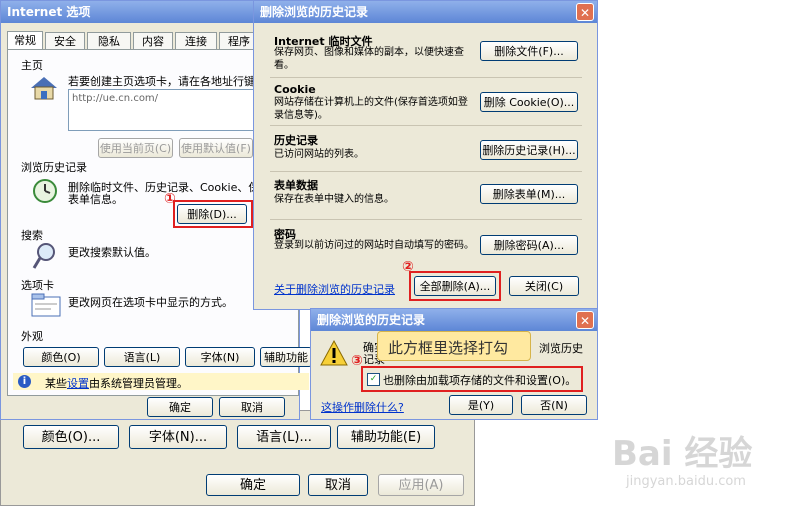  What do you see at coordinates (78, 383) in the screenshot?
I see `admin-settings-link: 设置` at bounding box center [78, 383].